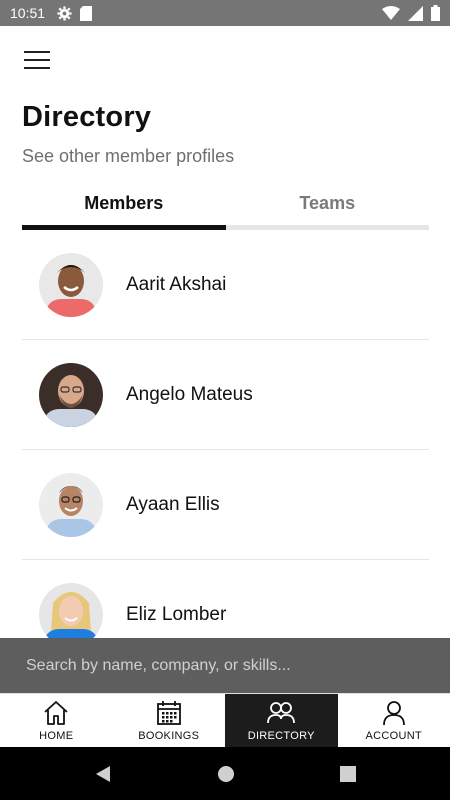 The image size is (450, 800). I want to click on tab-members: Members, so click(124, 209).